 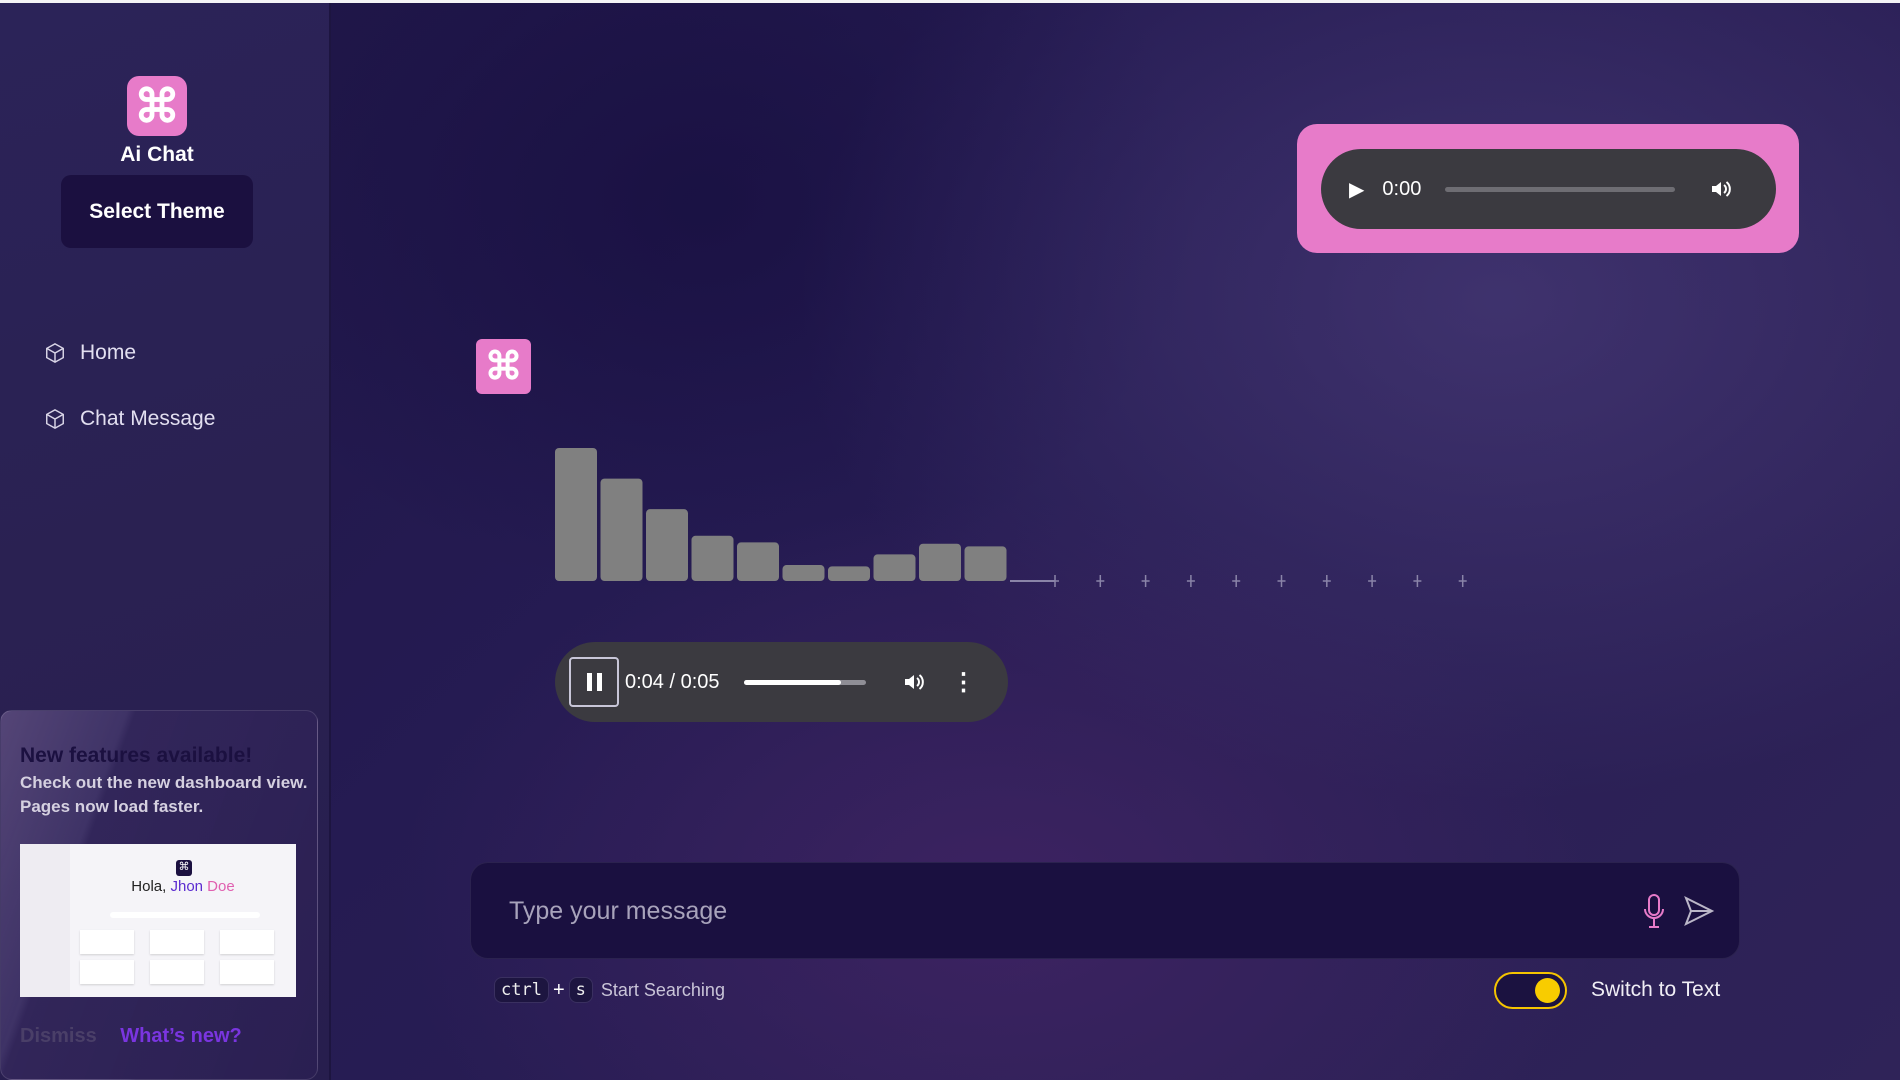 What do you see at coordinates (1656, 989) in the screenshot?
I see `toggle-label: Switch to Text` at bounding box center [1656, 989].